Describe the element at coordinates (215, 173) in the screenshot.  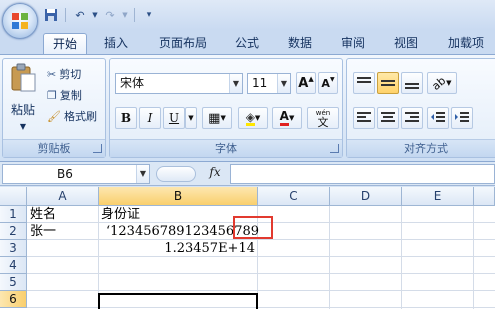
I see `insert-function-button: fx` at that location.